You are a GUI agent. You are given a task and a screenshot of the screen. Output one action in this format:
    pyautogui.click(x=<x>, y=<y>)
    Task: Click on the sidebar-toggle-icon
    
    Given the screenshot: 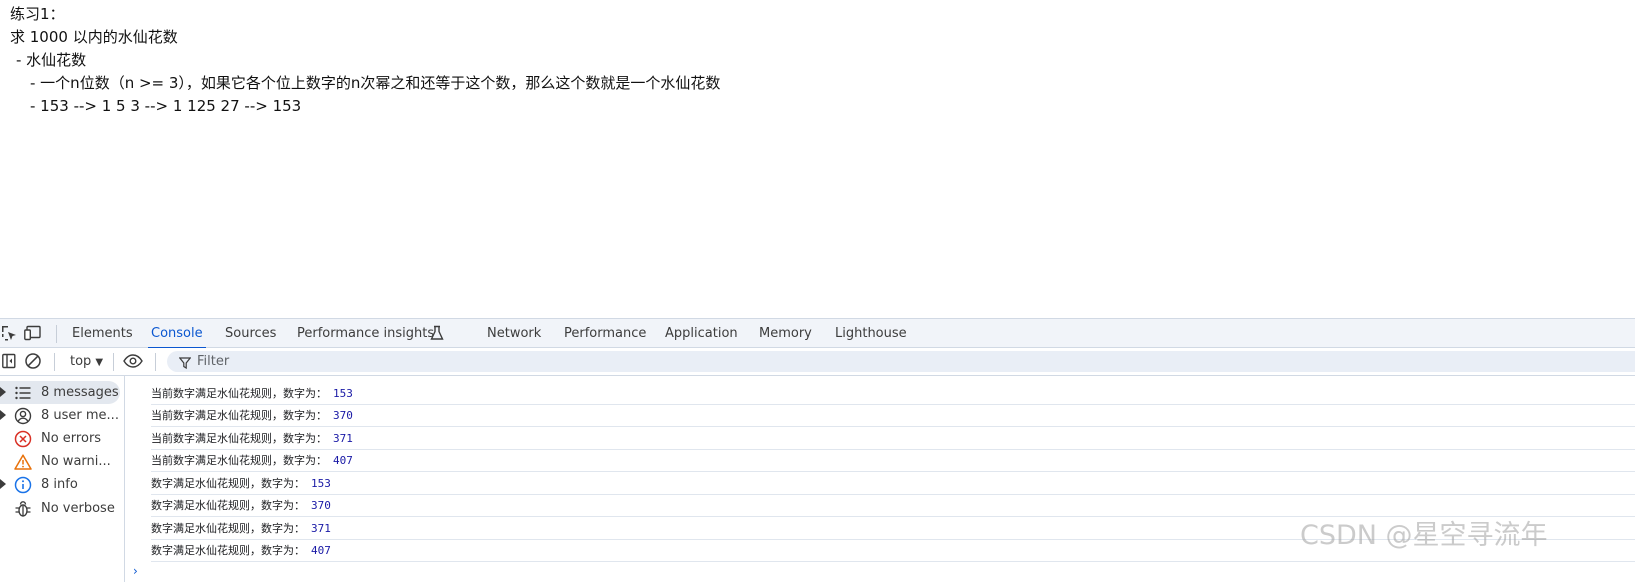 What is the action you would take?
    pyautogui.click(x=9, y=361)
    